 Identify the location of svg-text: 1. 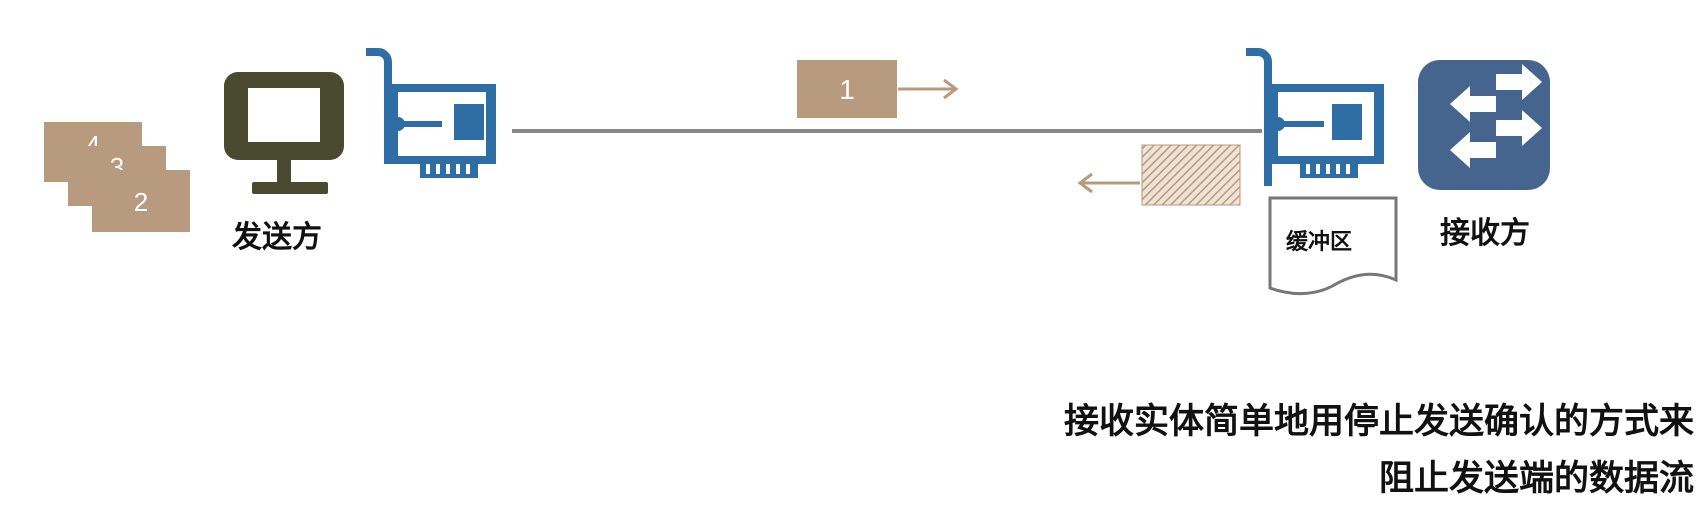
(847, 89).